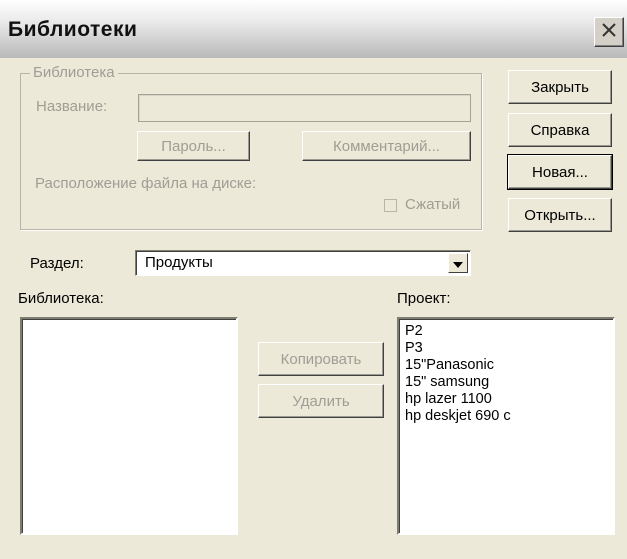  I want to click on name-label: Название:, so click(72, 106).